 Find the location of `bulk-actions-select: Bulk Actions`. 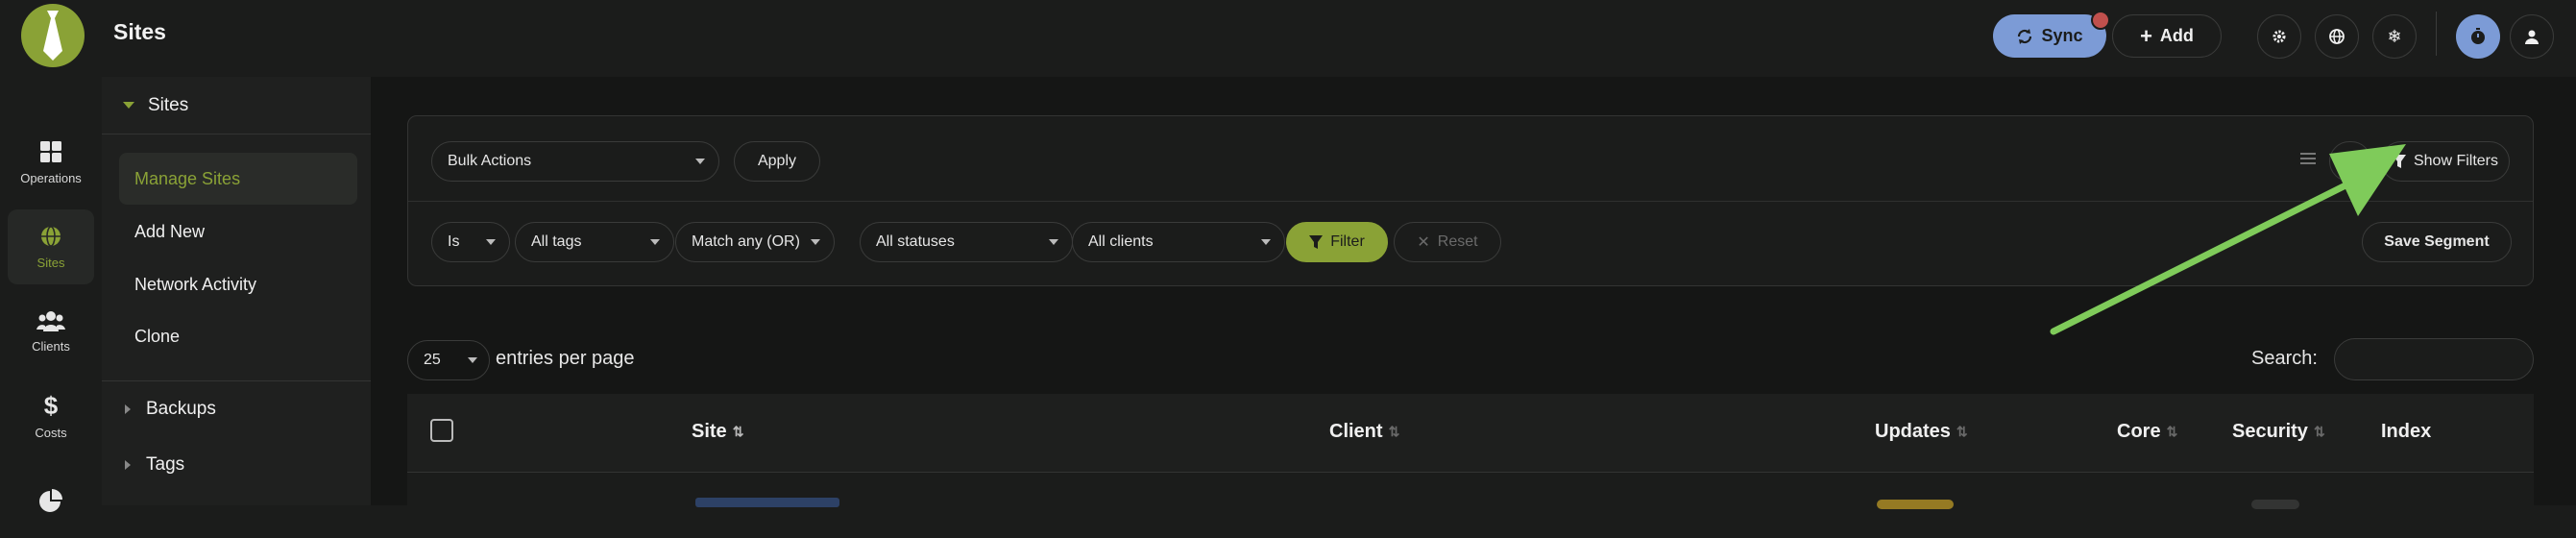

bulk-actions-select: Bulk Actions is located at coordinates (575, 161).